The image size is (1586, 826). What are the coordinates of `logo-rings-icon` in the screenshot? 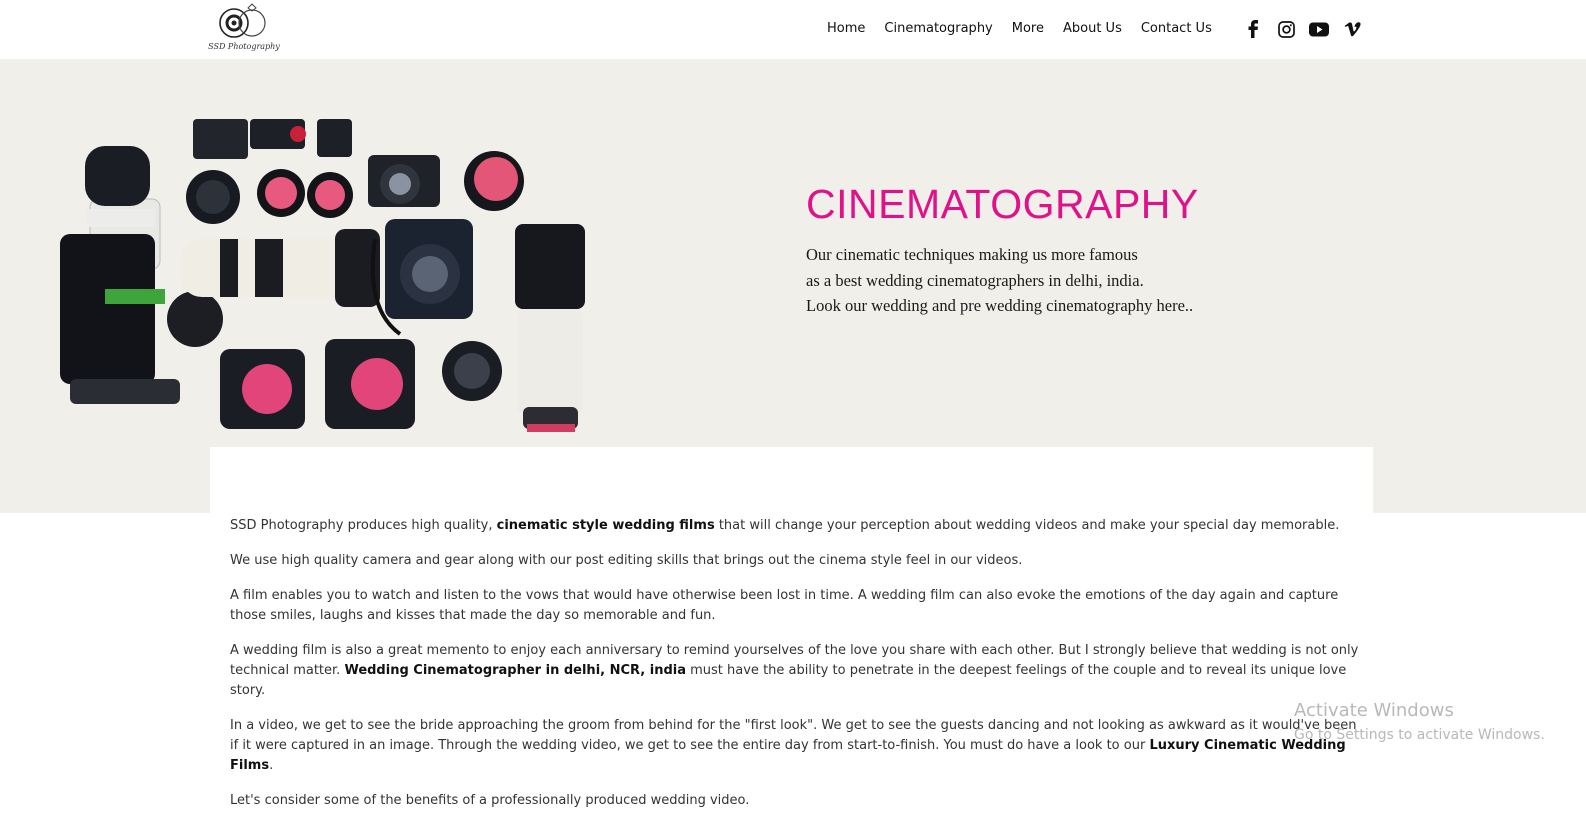 It's located at (242, 20).